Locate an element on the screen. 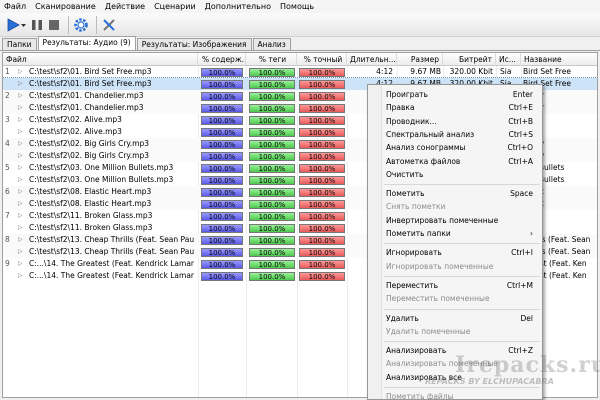 The image size is (600, 400). menu-item: Дополнительно is located at coordinates (238, 6).